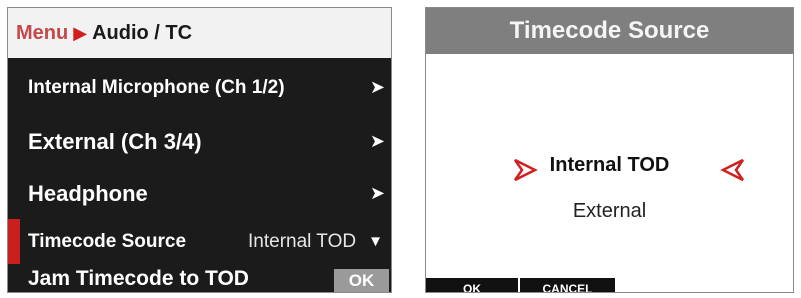 This screenshot has width=801, height=298. What do you see at coordinates (472, 285) in the screenshot?
I see `ok-button: OK` at bounding box center [472, 285].